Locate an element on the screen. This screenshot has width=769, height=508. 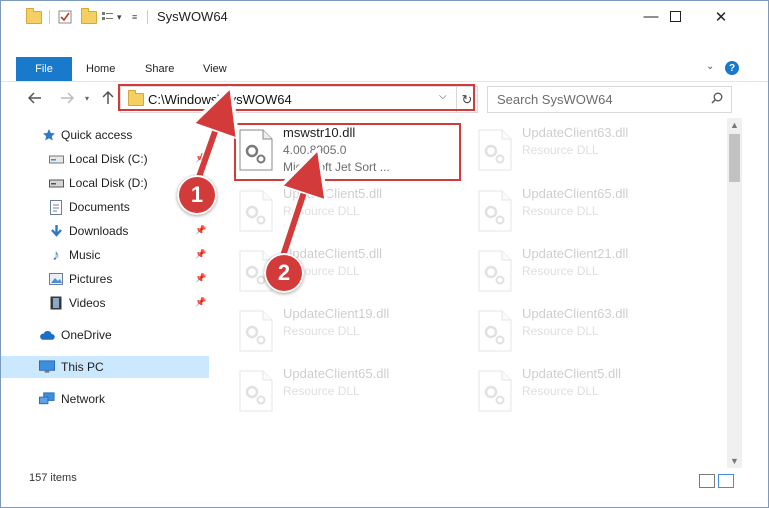
sidebar-item-local-disk-c: Local Disk (C:) 📌 is located at coordinates (105, 159).